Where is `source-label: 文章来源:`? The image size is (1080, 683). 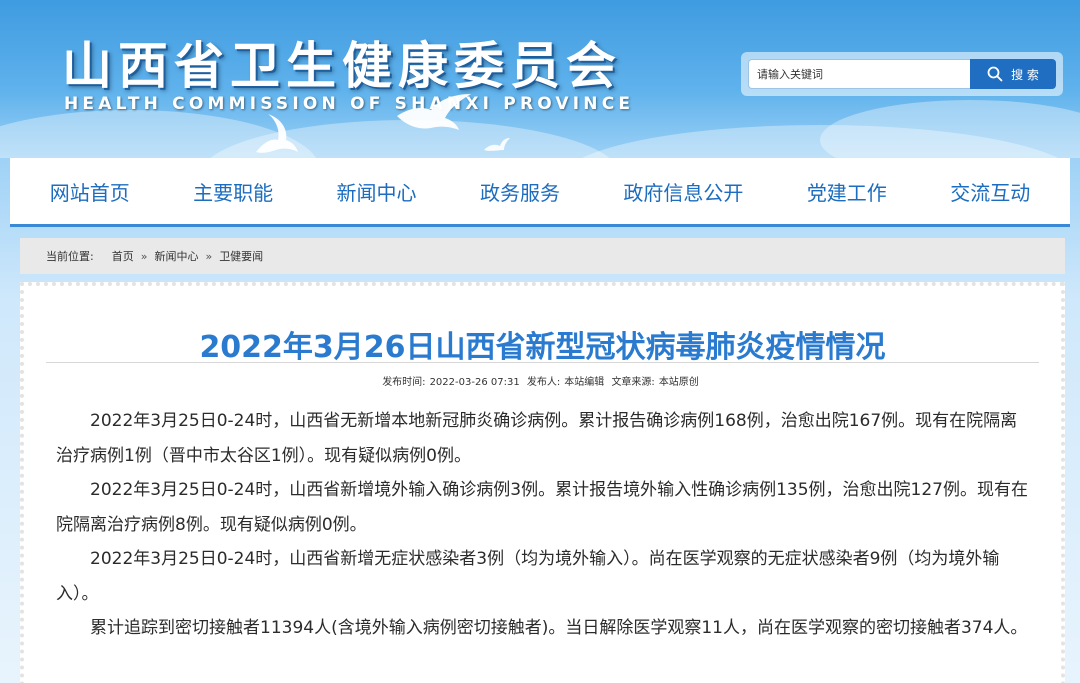 source-label: 文章来源: is located at coordinates (633, 382).